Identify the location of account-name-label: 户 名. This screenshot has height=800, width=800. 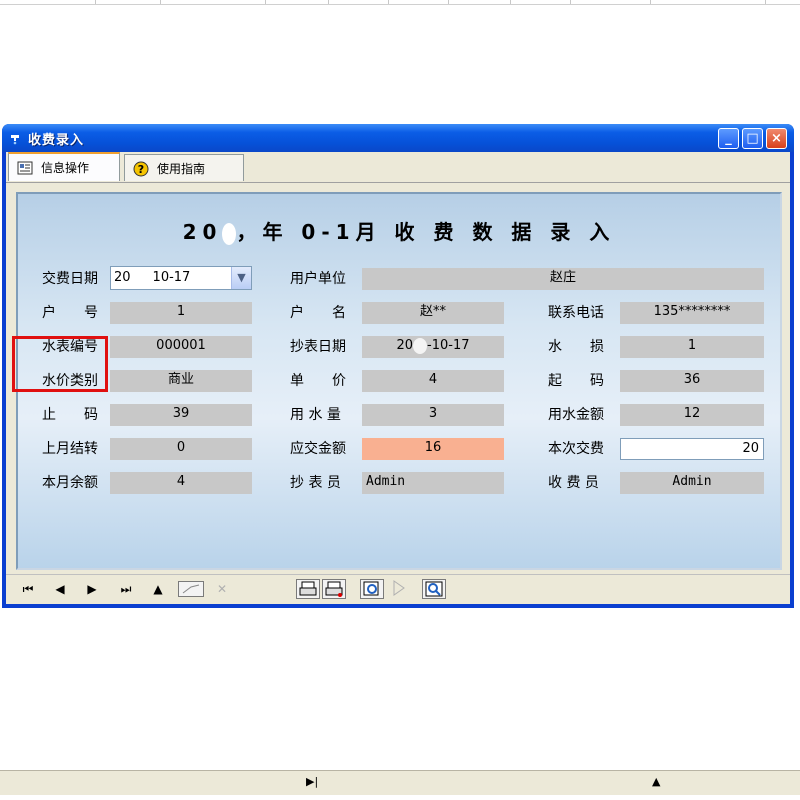
(318, 313).